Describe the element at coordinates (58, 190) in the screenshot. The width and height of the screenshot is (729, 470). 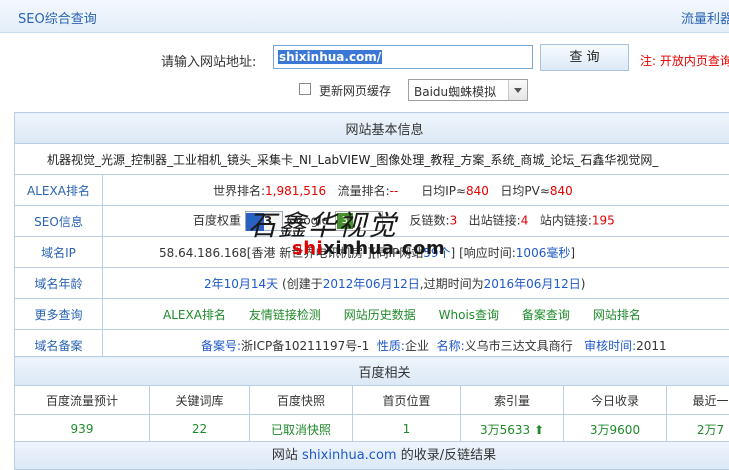
I see `alexa-row-label: ALEXA排名` at that location.